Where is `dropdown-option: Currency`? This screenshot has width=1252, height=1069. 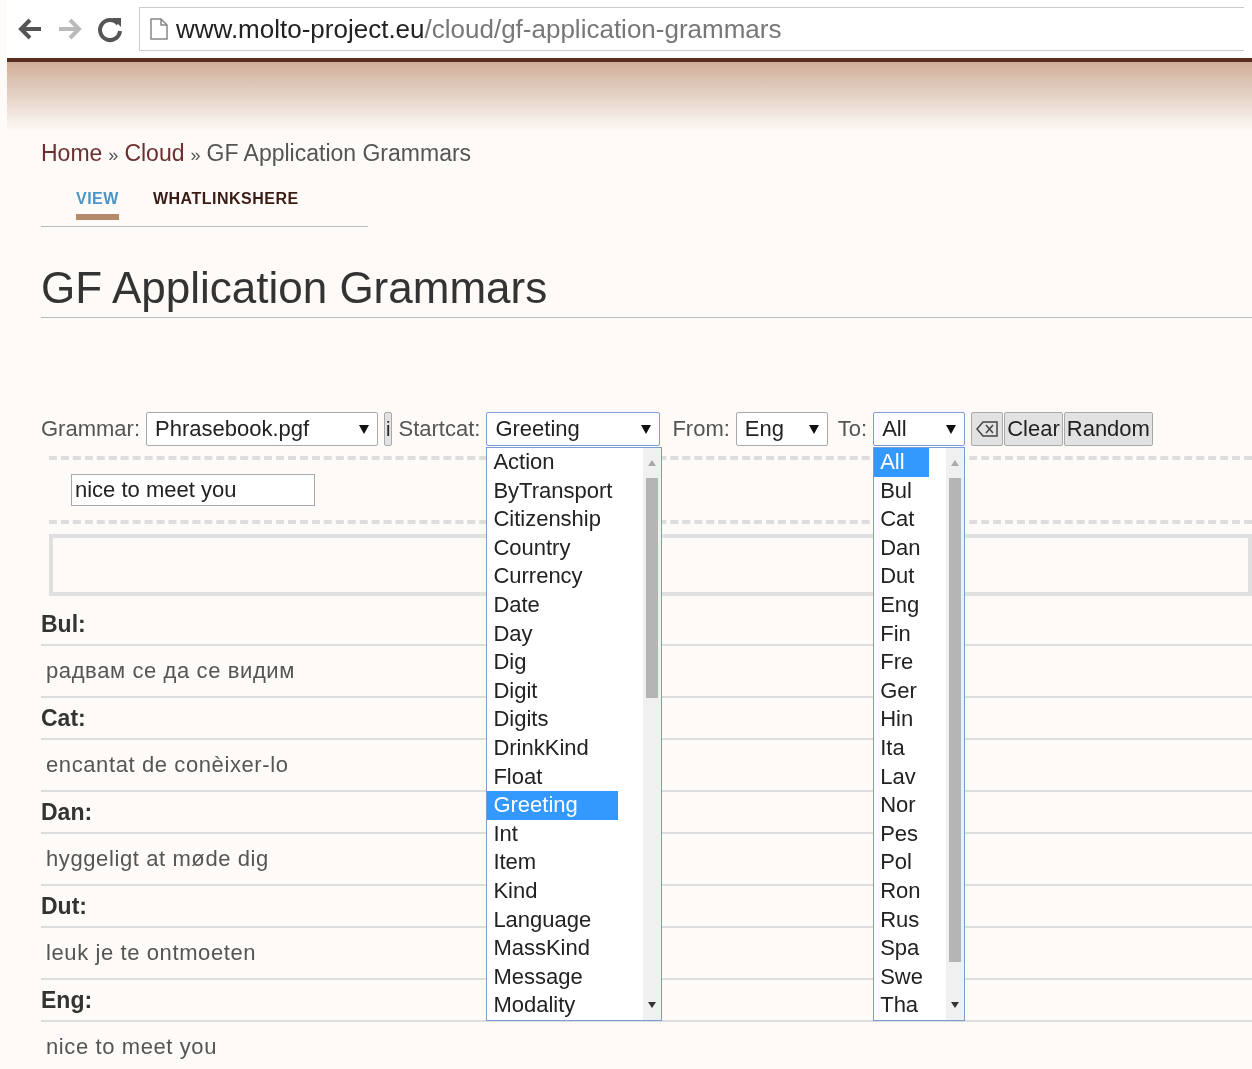 dropdown-option: Currency is located at coordinates (553, 576).